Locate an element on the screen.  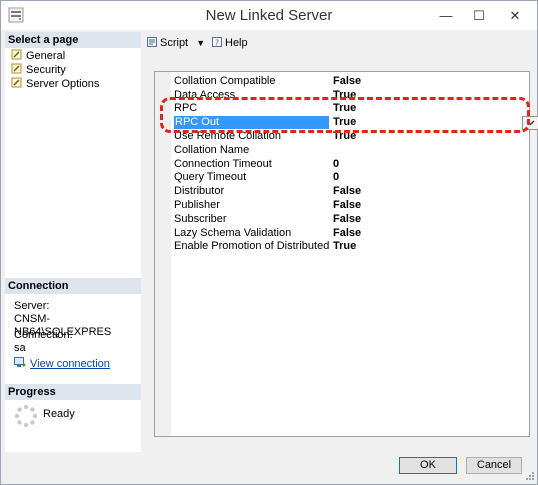
title-bar: New Linked Server — ☐ ✕ is located at coordinates (269, 15).